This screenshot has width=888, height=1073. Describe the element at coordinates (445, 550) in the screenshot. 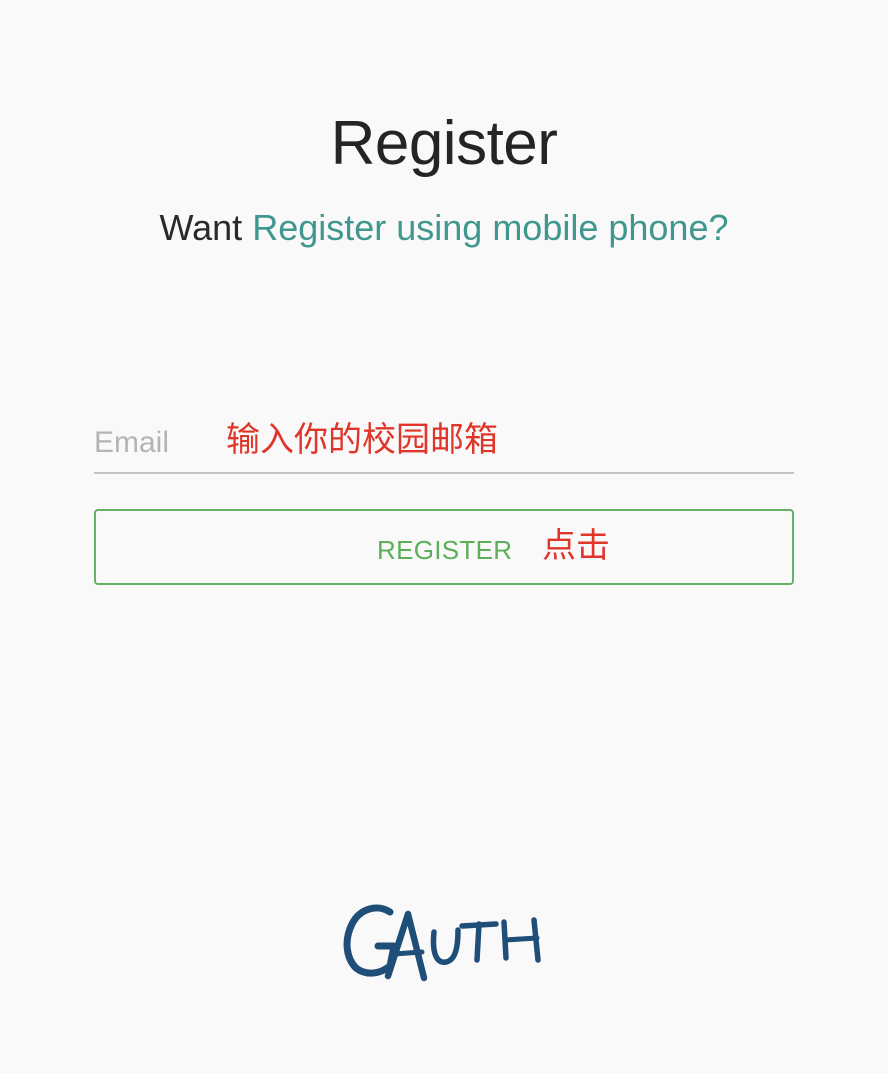

I see `register-button-label: REGISTER` at that location.